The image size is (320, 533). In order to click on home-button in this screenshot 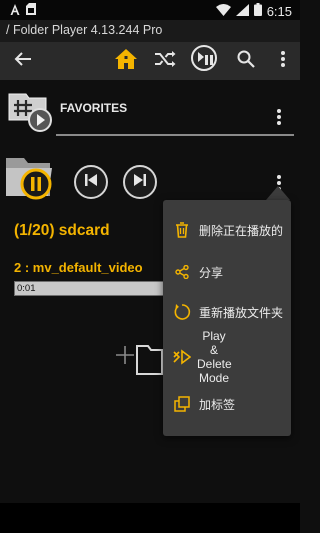, I will do `click(126, 61)`.